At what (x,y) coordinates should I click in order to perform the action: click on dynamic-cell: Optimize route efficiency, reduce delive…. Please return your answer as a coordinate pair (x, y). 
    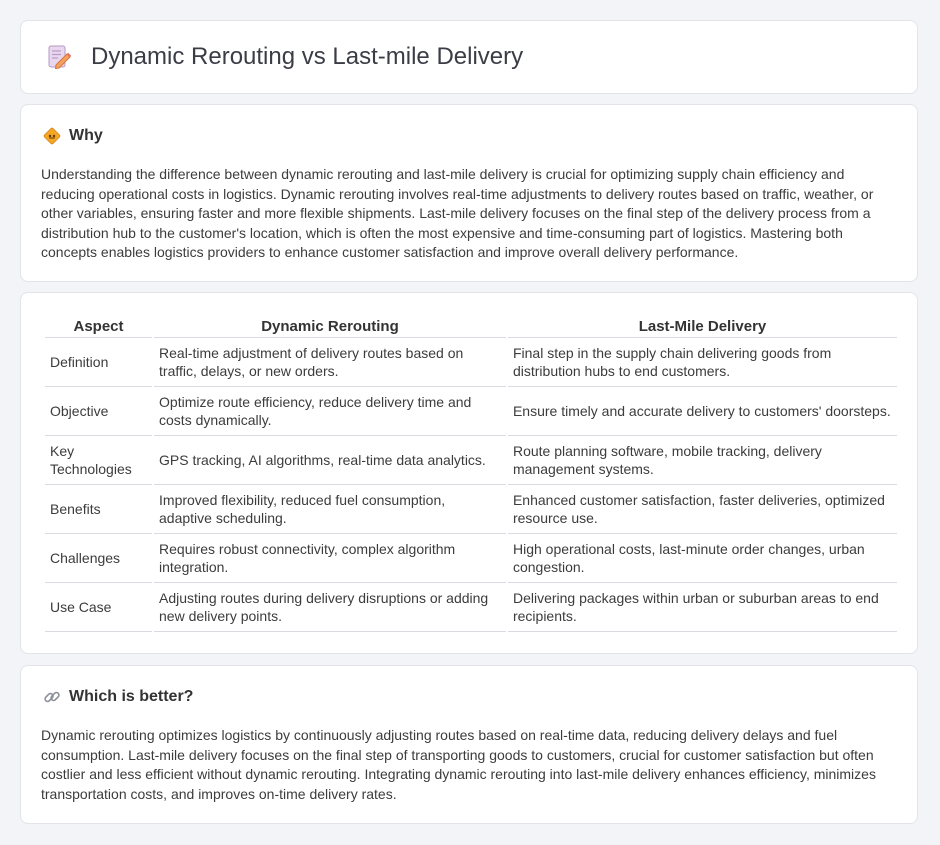
    Looking at the image, I should click on (330, 411).